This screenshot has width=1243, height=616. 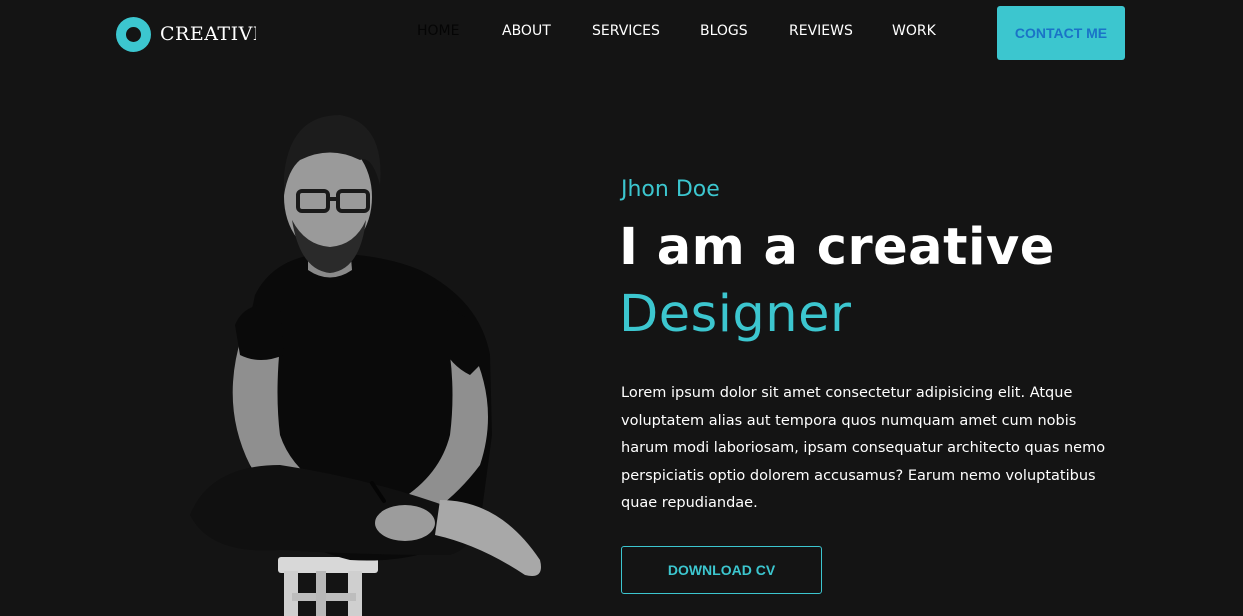 I want to click on nav-reviews: REVIEWS, so click(x=821, y=31).